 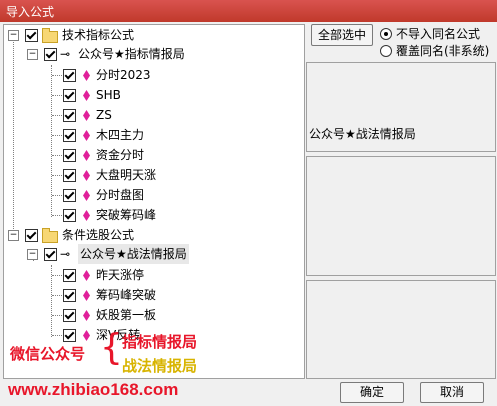 I want to click on tree-item-label: 筹码峰突破, so click(x=126, y=295).